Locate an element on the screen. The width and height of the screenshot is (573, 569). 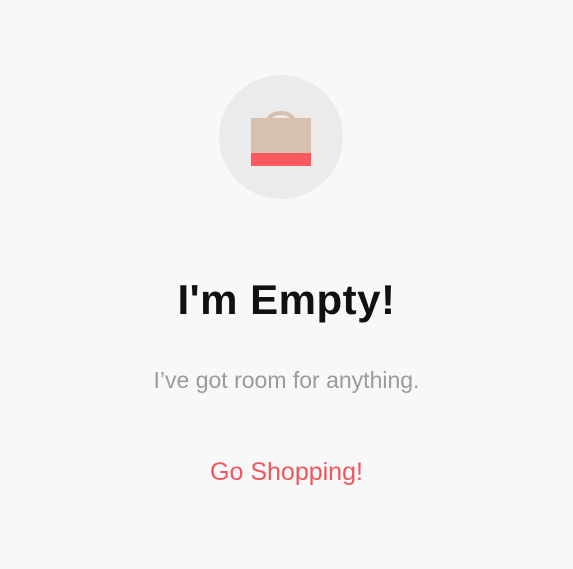
bag-icon-container is located at coordinates (281, 137).